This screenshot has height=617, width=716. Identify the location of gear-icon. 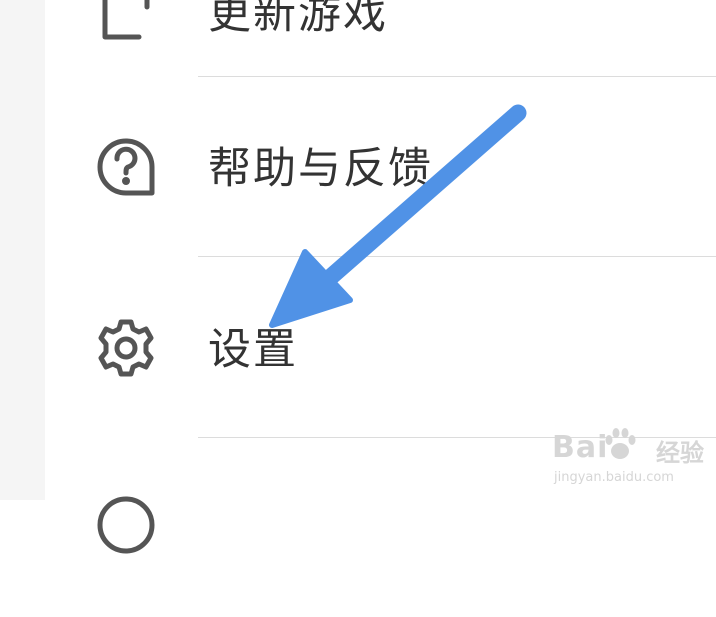
(126, 348).